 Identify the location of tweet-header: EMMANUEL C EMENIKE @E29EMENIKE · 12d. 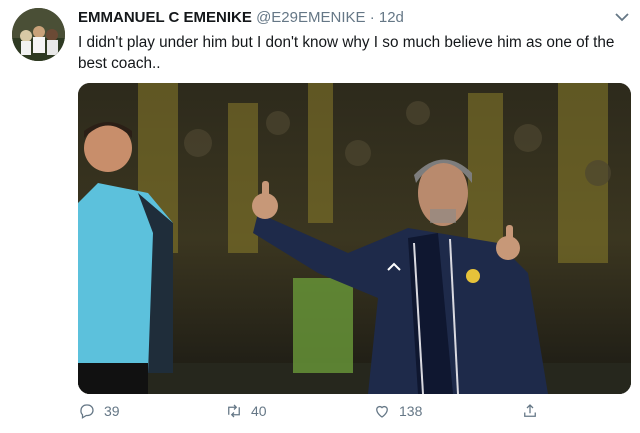
(241, 17).